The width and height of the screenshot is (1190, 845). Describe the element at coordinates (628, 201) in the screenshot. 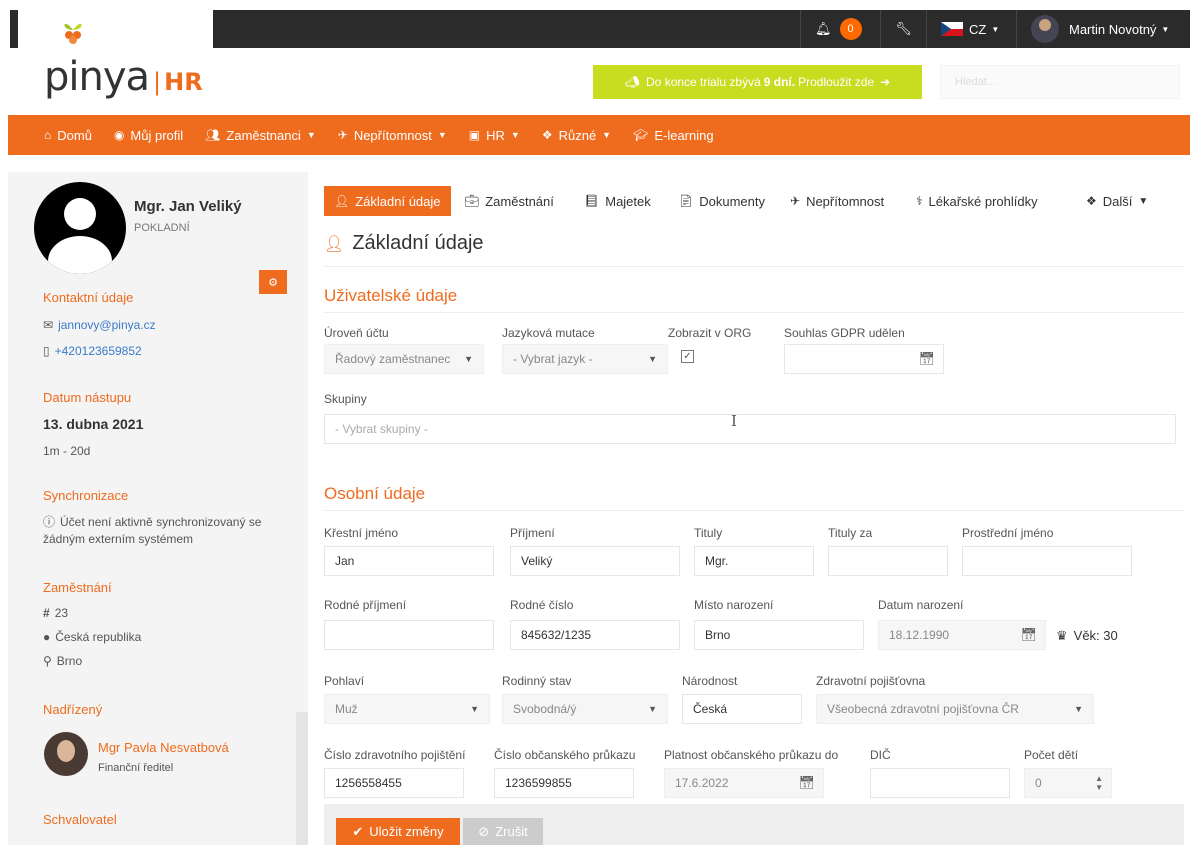

I see `tab-property-label: Majetek` at that location.